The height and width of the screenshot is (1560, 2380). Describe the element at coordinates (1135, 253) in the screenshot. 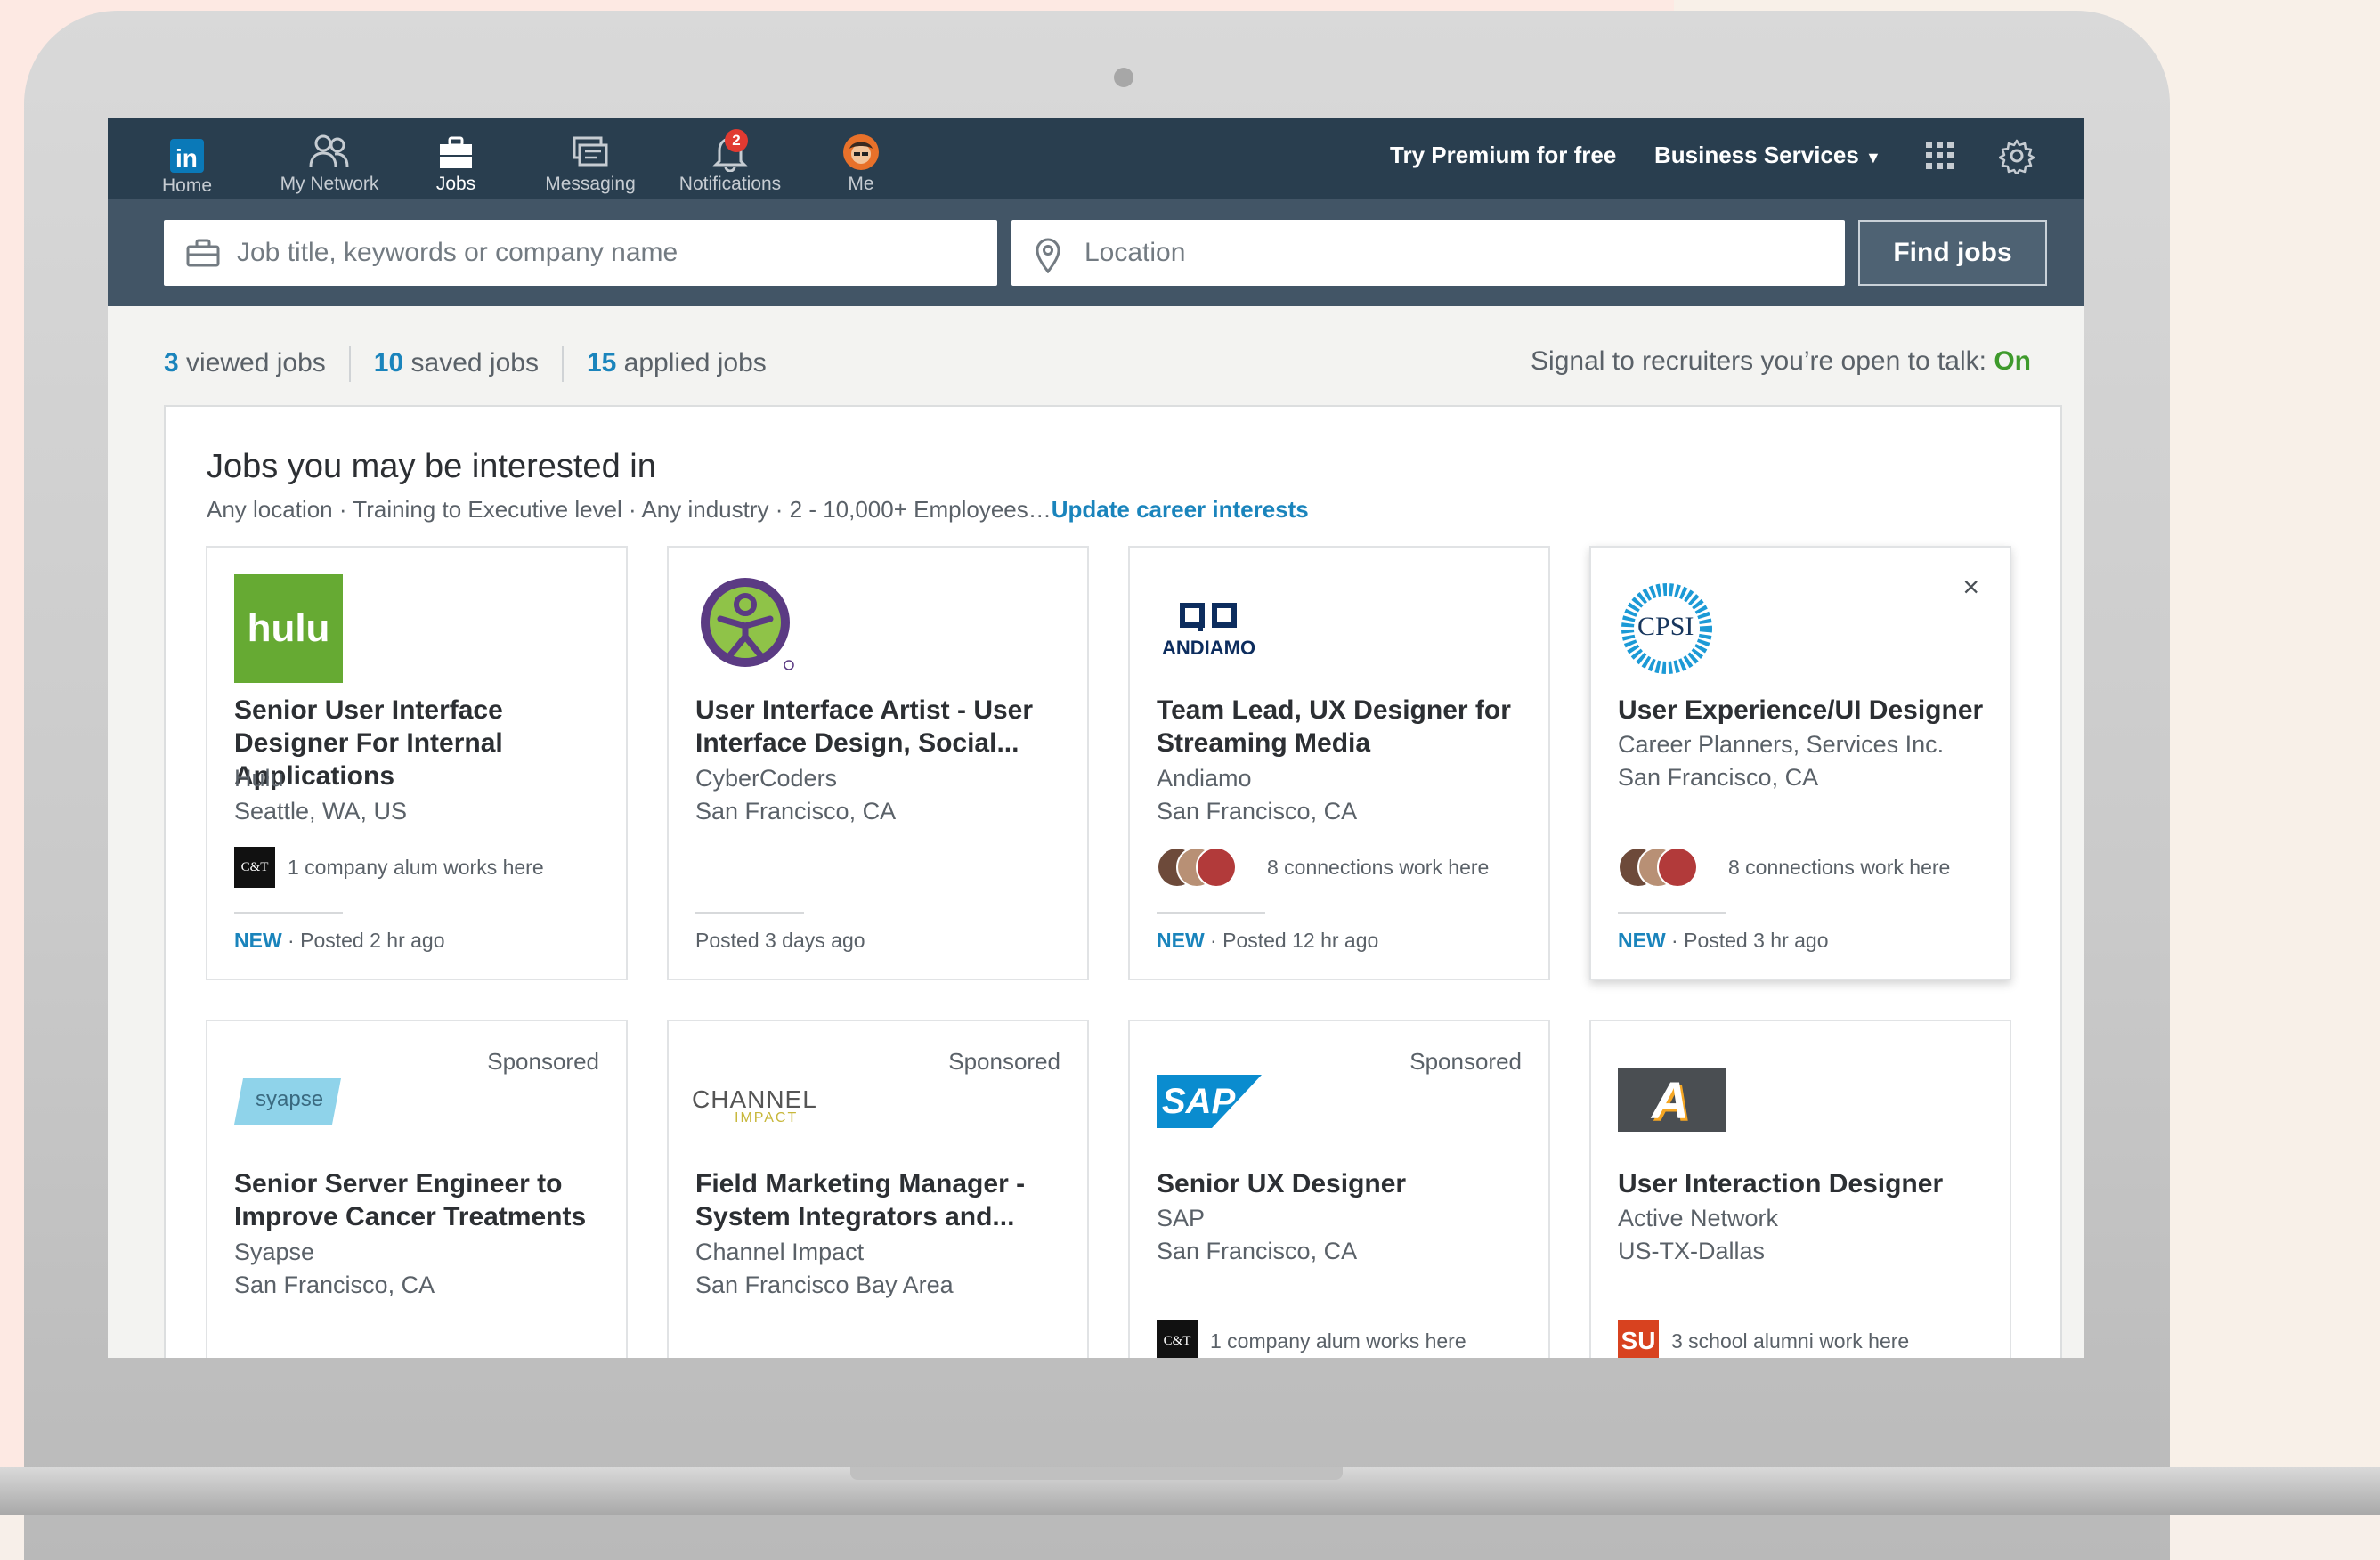

I see `location-placeholder: Location` at that location.